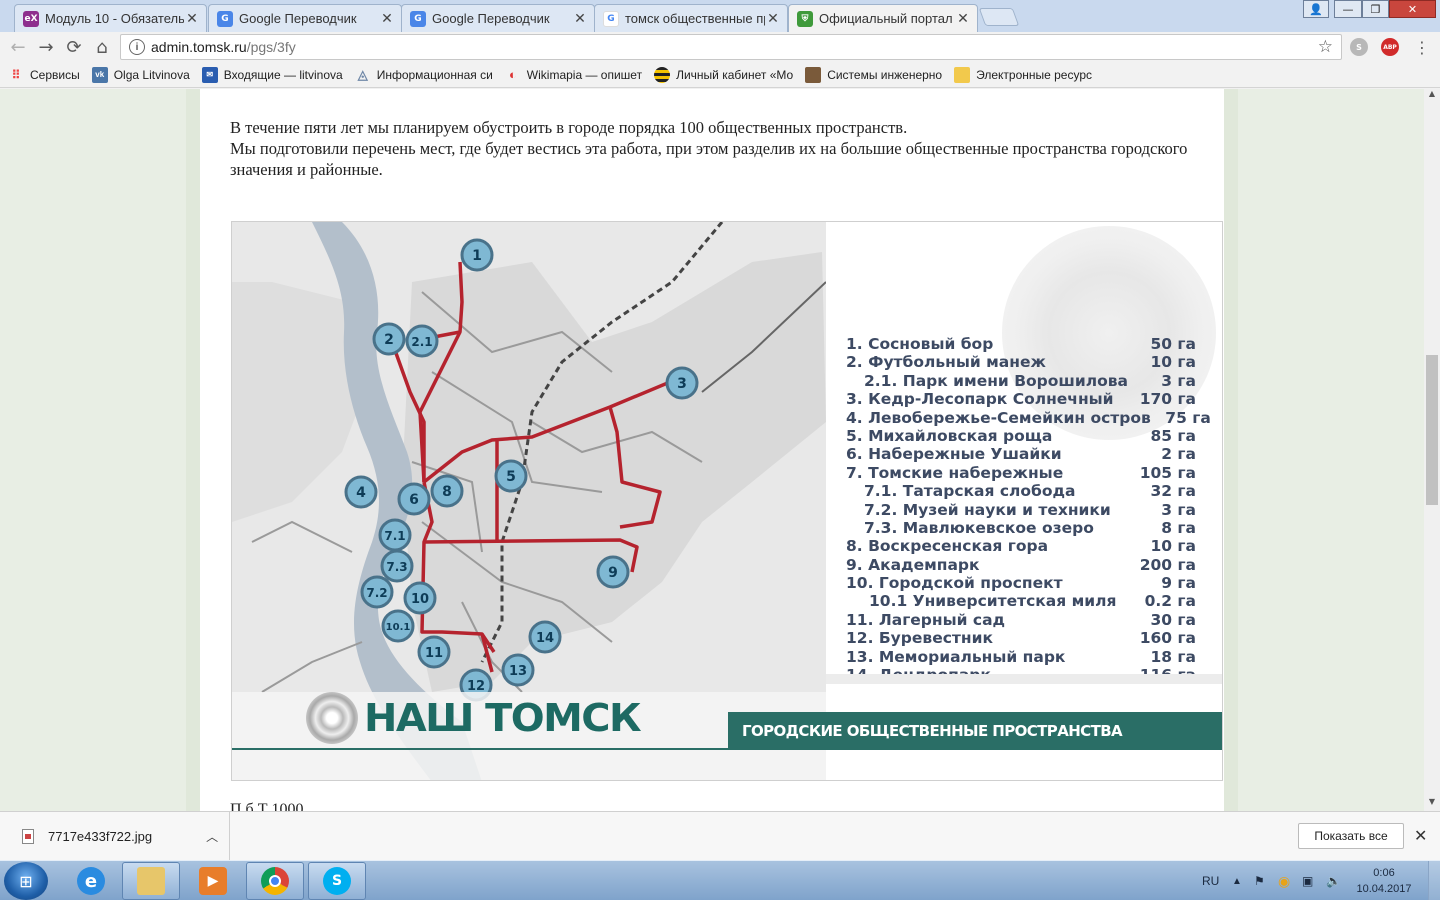 This screenshot has width=1440, height=900. Describe the element at coordinates (397, 566) in the screenshot. I see `map-marker-7-3: 7.3` at that location.